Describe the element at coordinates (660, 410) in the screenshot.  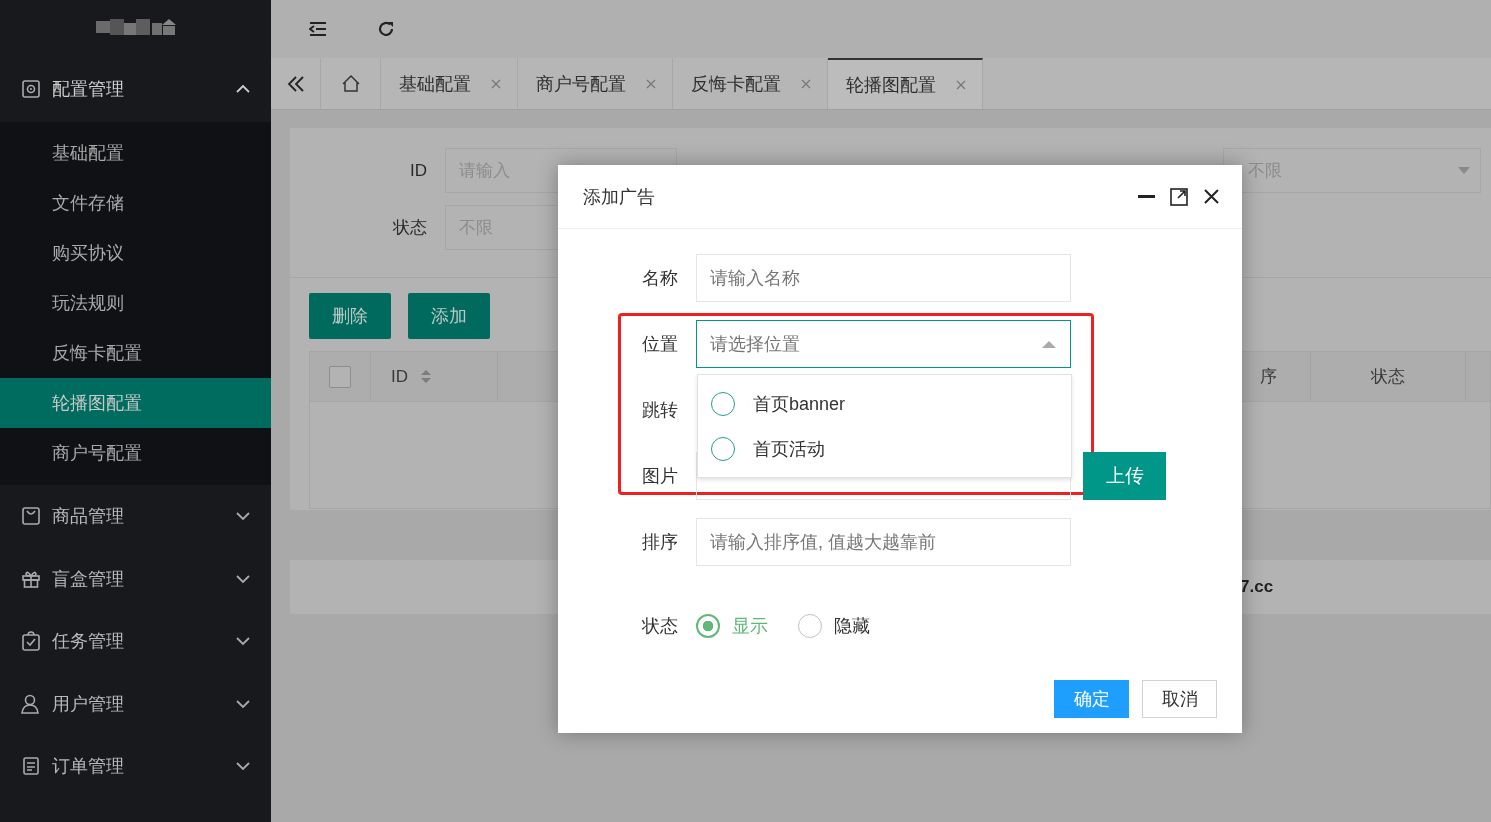
I see `field-label: 跳转` at that location.